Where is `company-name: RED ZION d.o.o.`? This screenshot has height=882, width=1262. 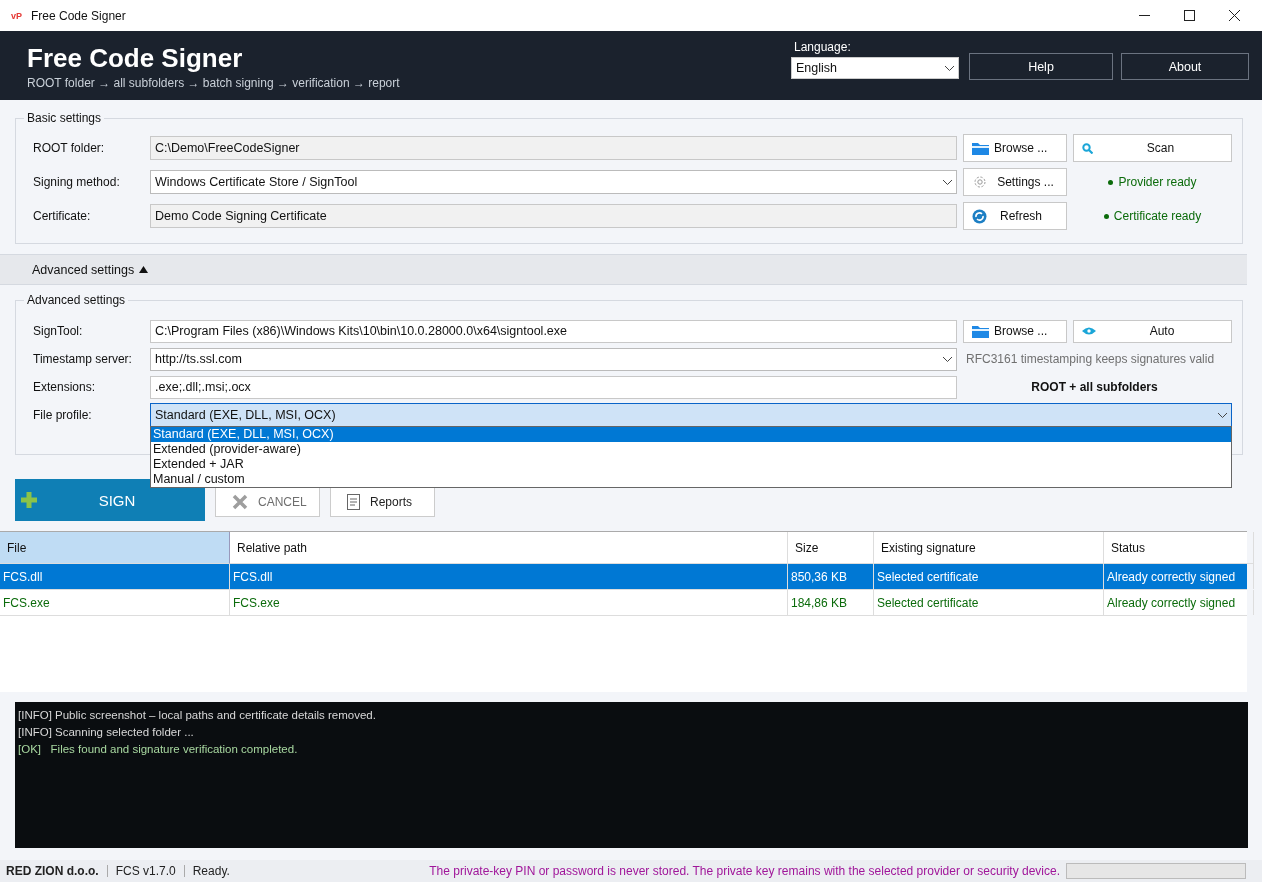 company-name: RED ZION d.o.o. is located at coordinates (52, 871).